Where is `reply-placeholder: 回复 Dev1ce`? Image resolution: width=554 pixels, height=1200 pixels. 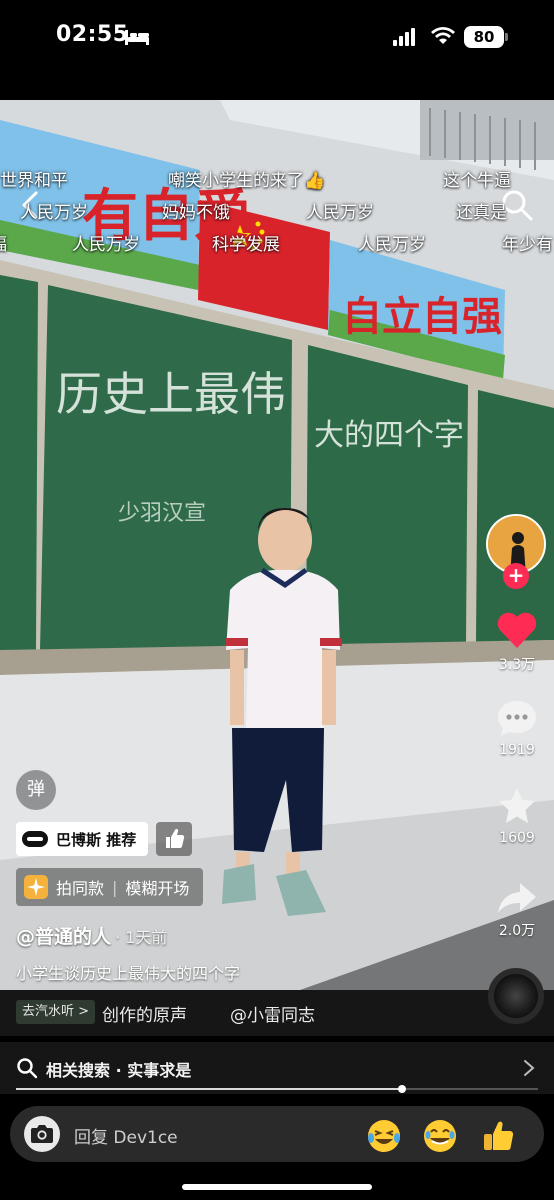 reply-placeholder: 回复 Dev1ce is located at coordinates (126, 1138).